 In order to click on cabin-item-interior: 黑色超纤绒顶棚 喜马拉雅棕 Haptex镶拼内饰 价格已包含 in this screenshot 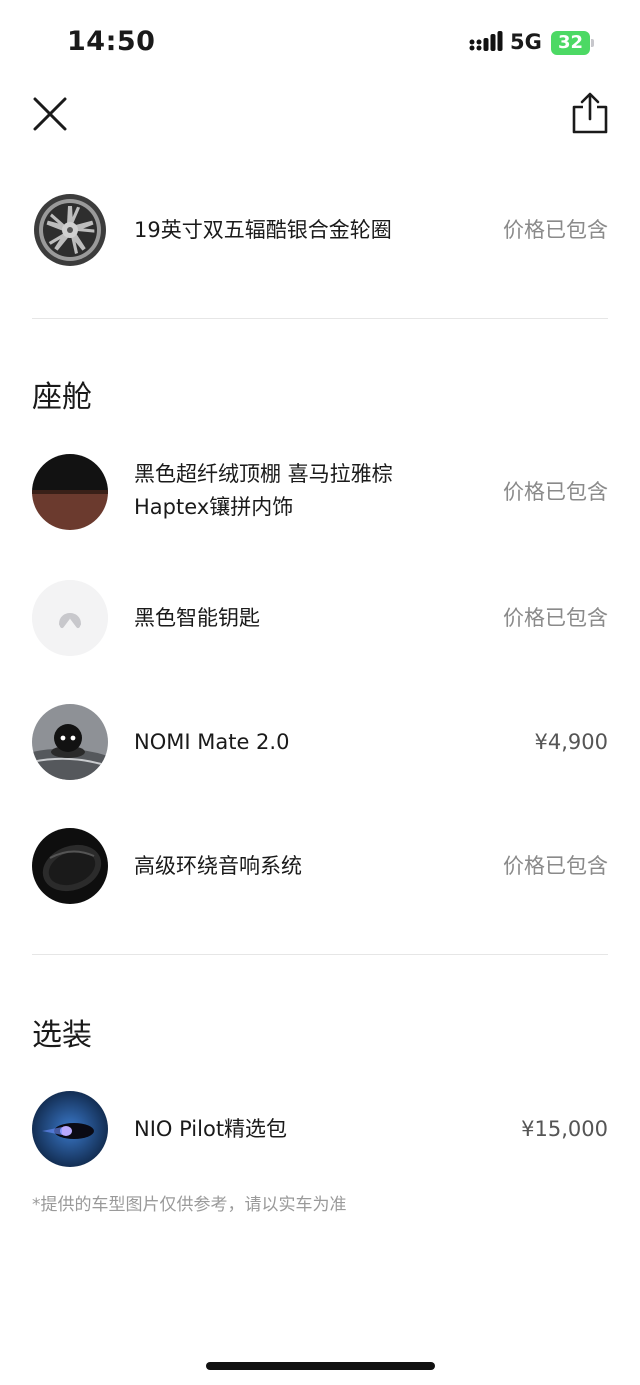, I will do `click(320, 494)`.